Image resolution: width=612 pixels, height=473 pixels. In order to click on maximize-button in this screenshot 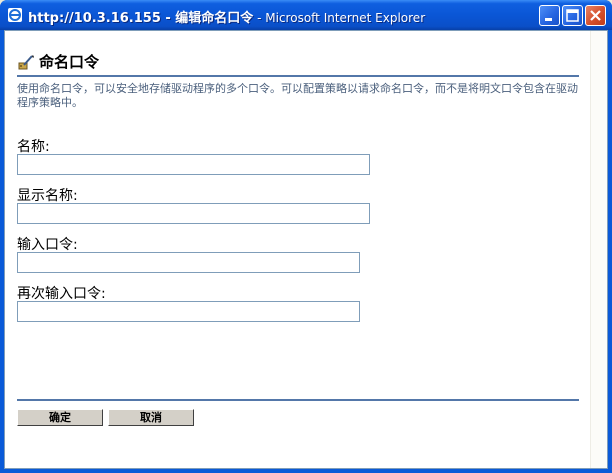, I will do `click(572, 15)`.